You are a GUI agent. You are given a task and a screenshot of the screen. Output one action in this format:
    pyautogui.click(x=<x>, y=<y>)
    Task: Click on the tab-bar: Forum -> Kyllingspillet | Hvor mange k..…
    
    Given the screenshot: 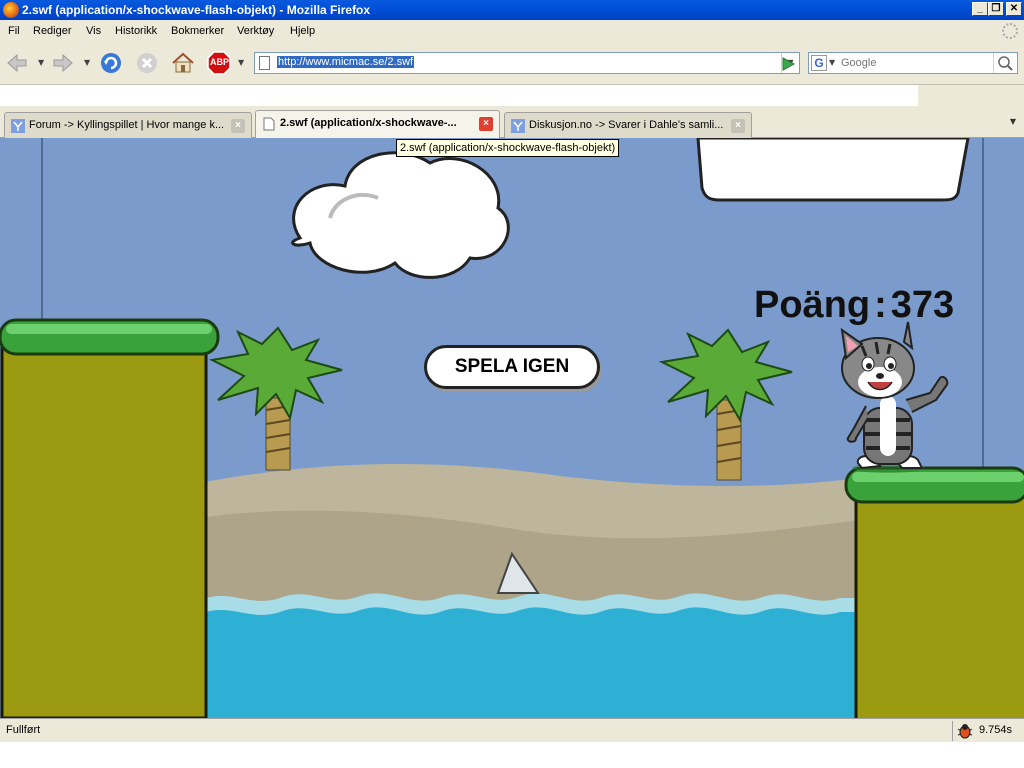 What is the action you would take?
    pyautogui.click(x=512, y=122)
    